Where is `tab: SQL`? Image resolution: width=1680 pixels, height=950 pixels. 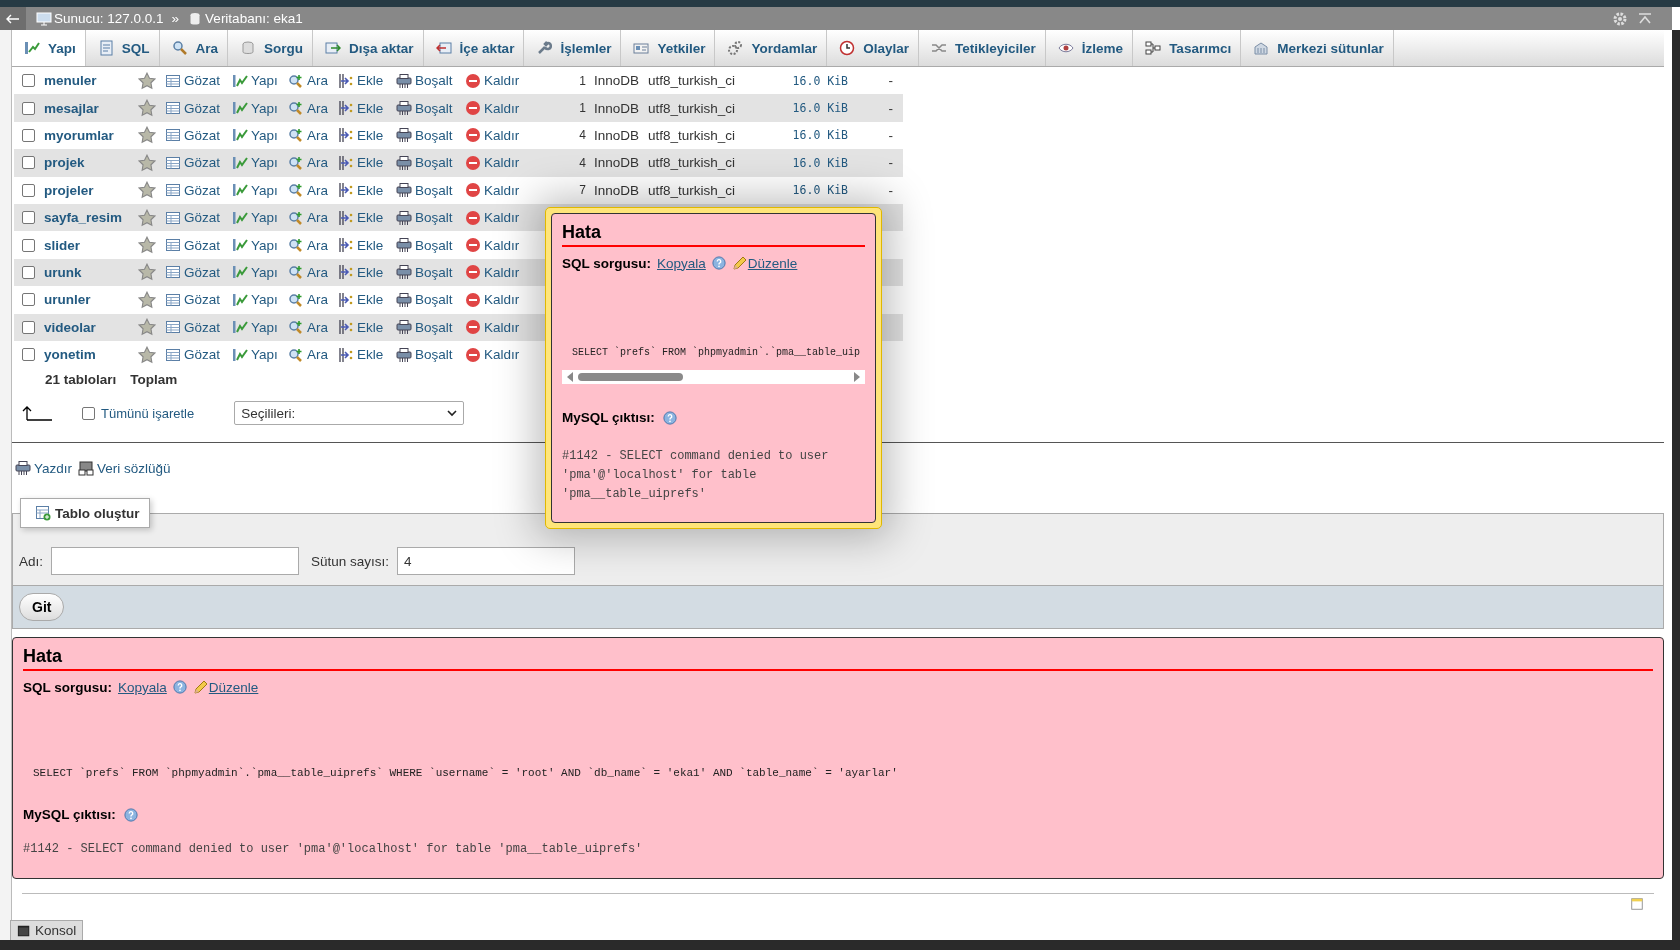 tab: SQL is located at coordinates (122, 48).